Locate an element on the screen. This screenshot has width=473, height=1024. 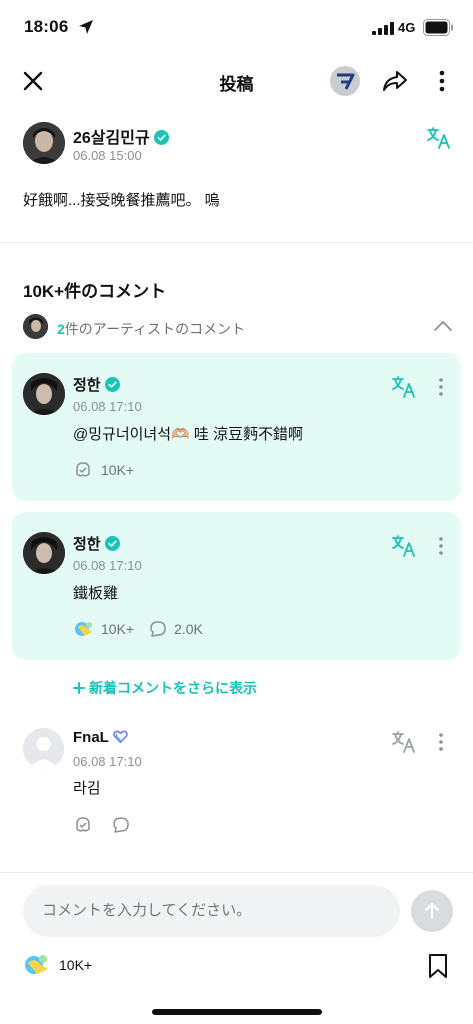
membership-heart-icon is located at coordinates (120, 737).